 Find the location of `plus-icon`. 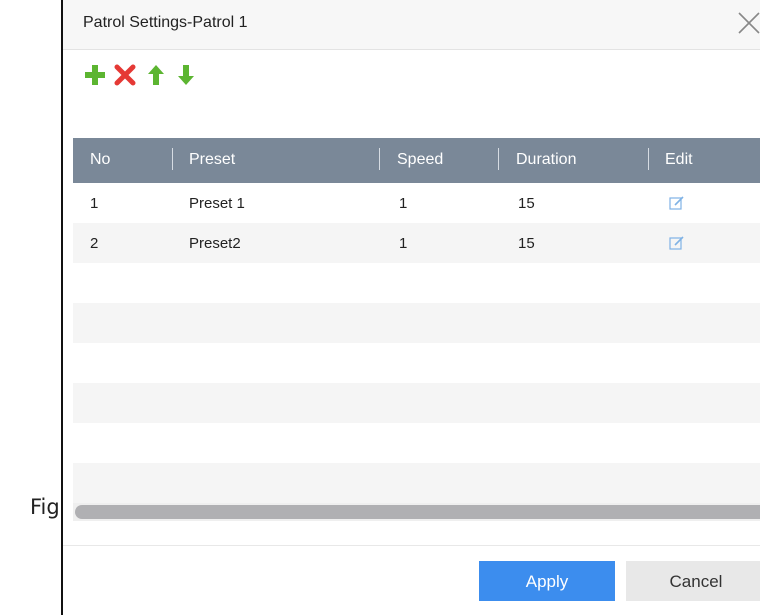

plus-icon is located at coordinates (95, 75).